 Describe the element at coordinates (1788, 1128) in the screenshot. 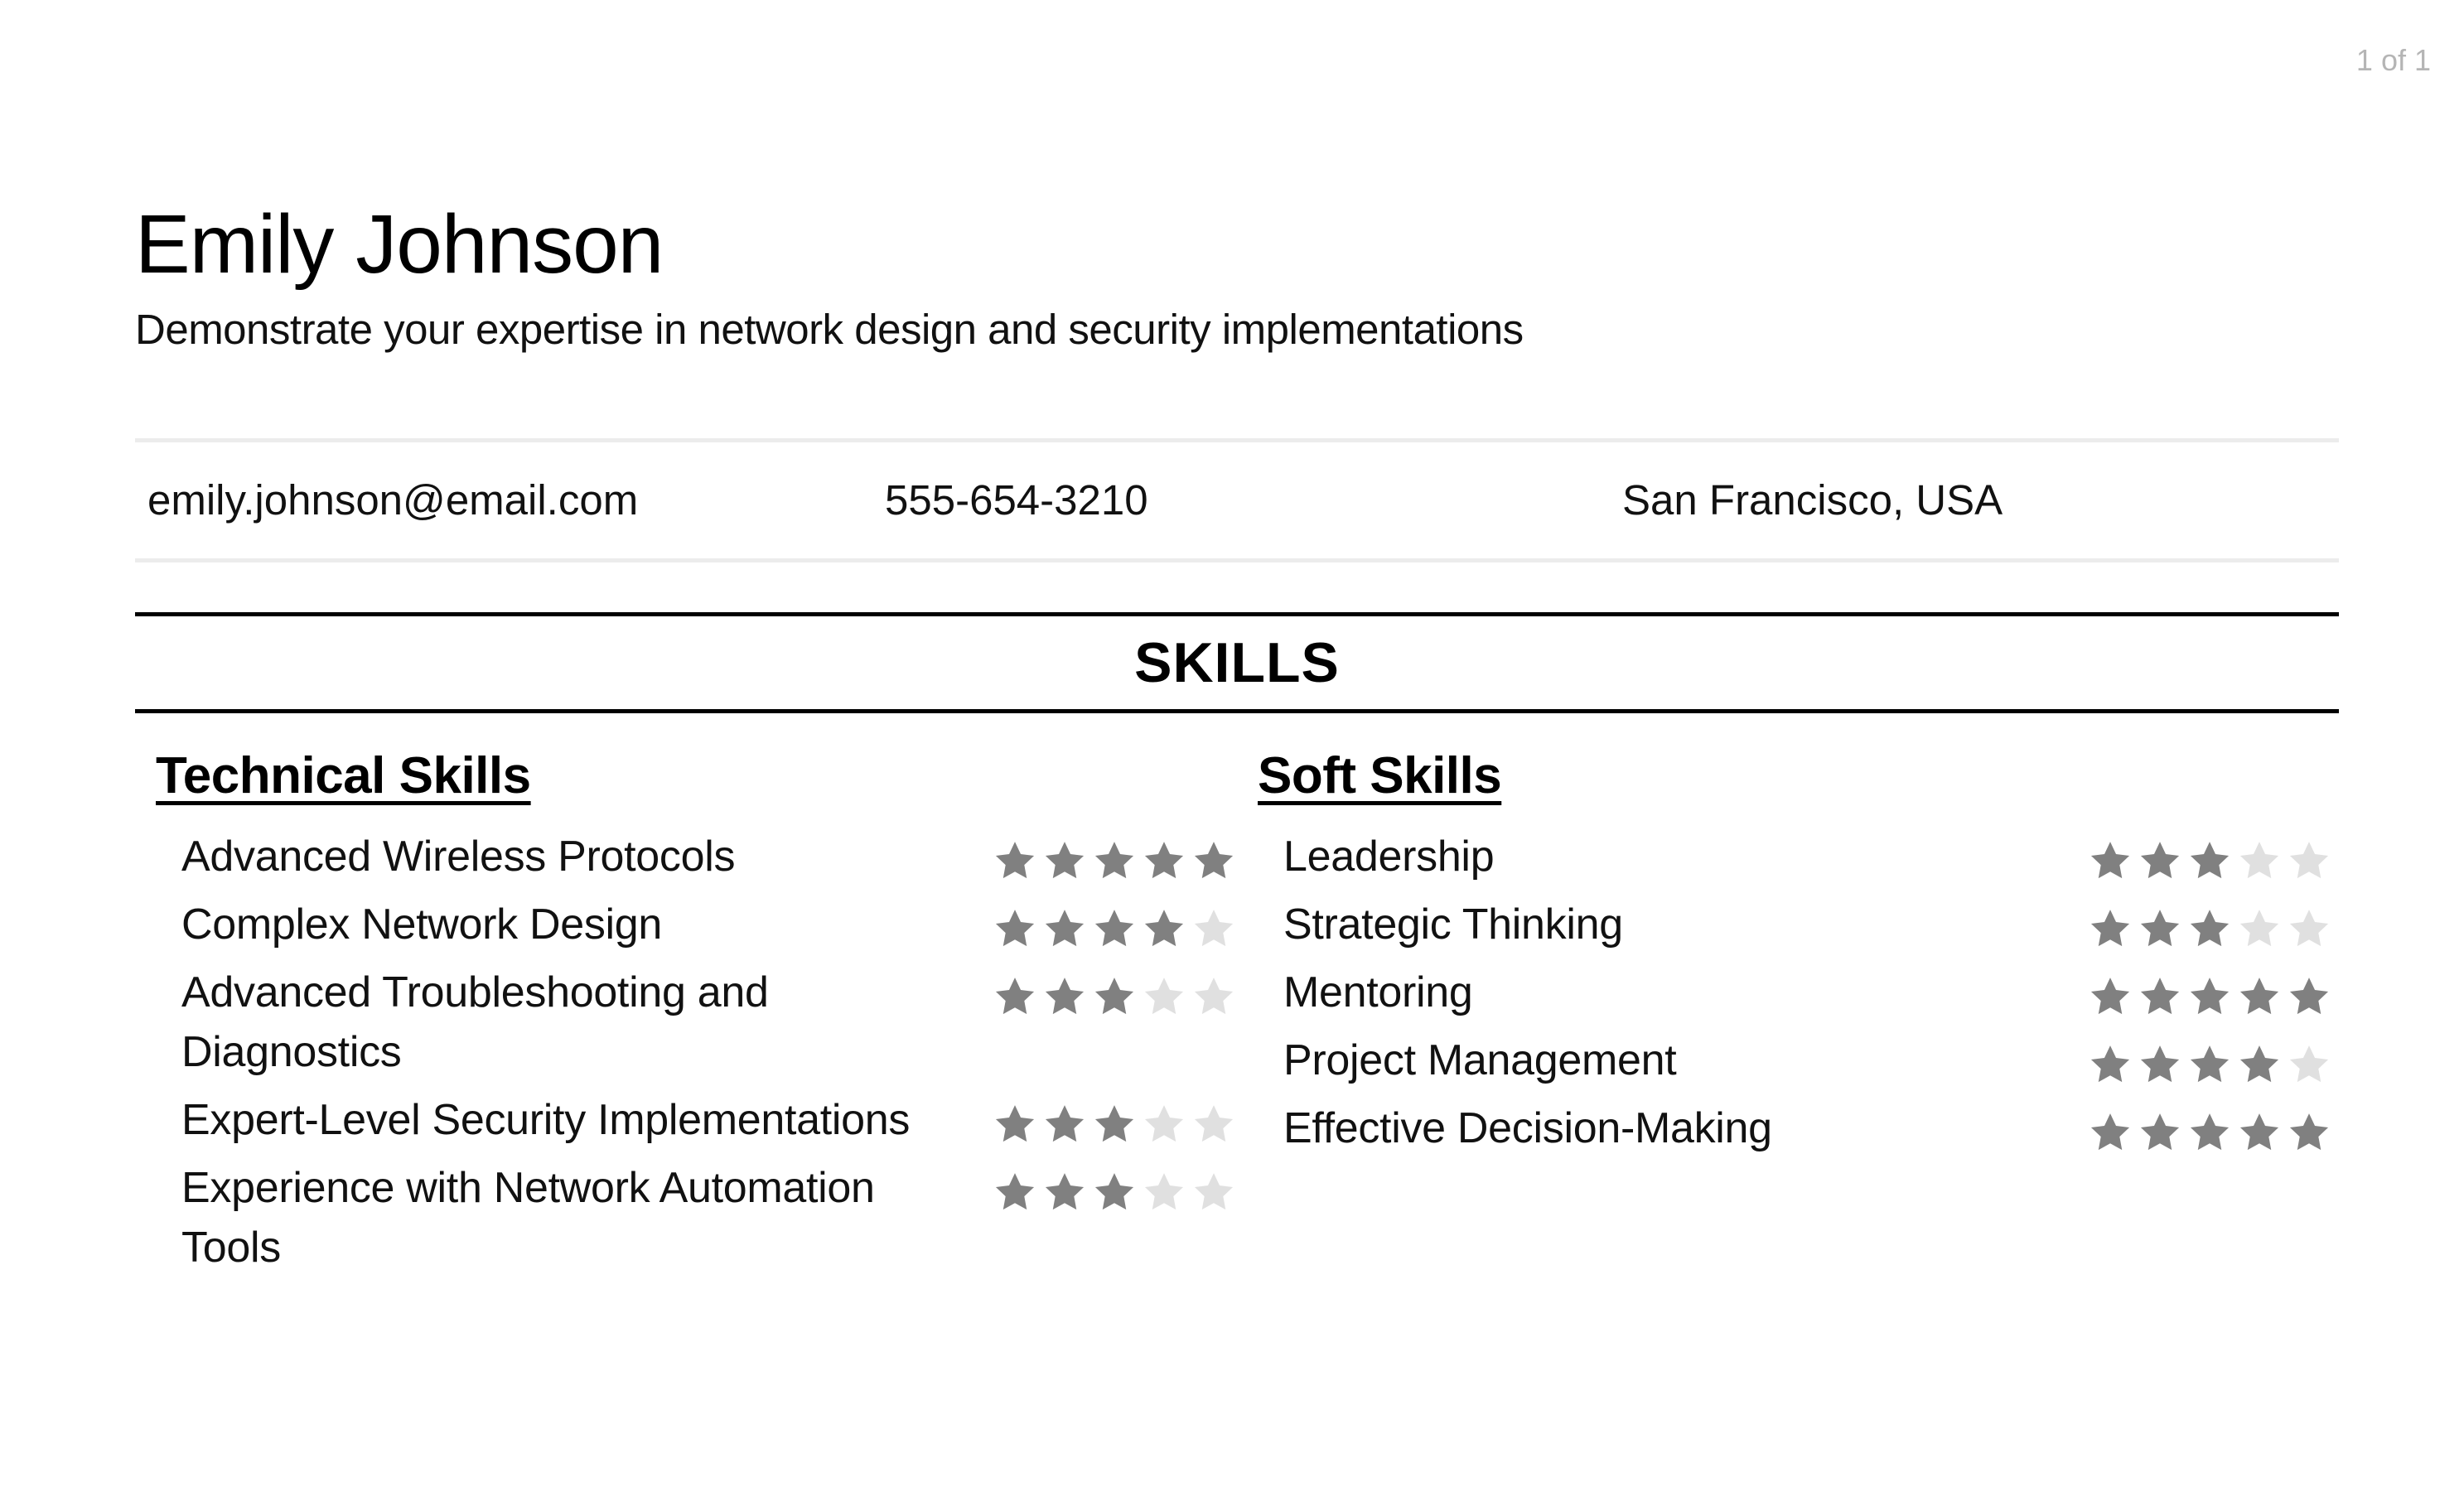

I see `skill-row: Effective Decision-Making` at that location.